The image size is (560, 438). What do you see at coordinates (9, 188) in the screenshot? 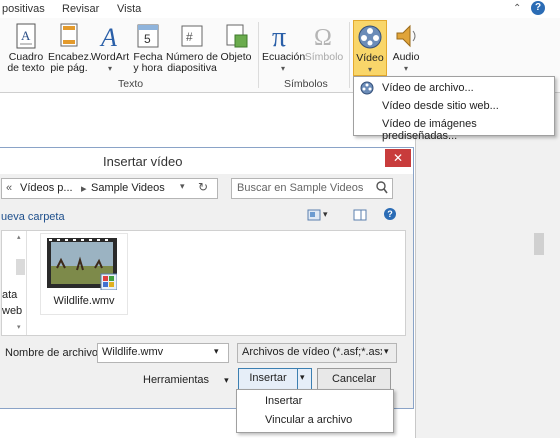
I see `breadcrumb-overflow-icon: «` at bounding box center [9, 188].